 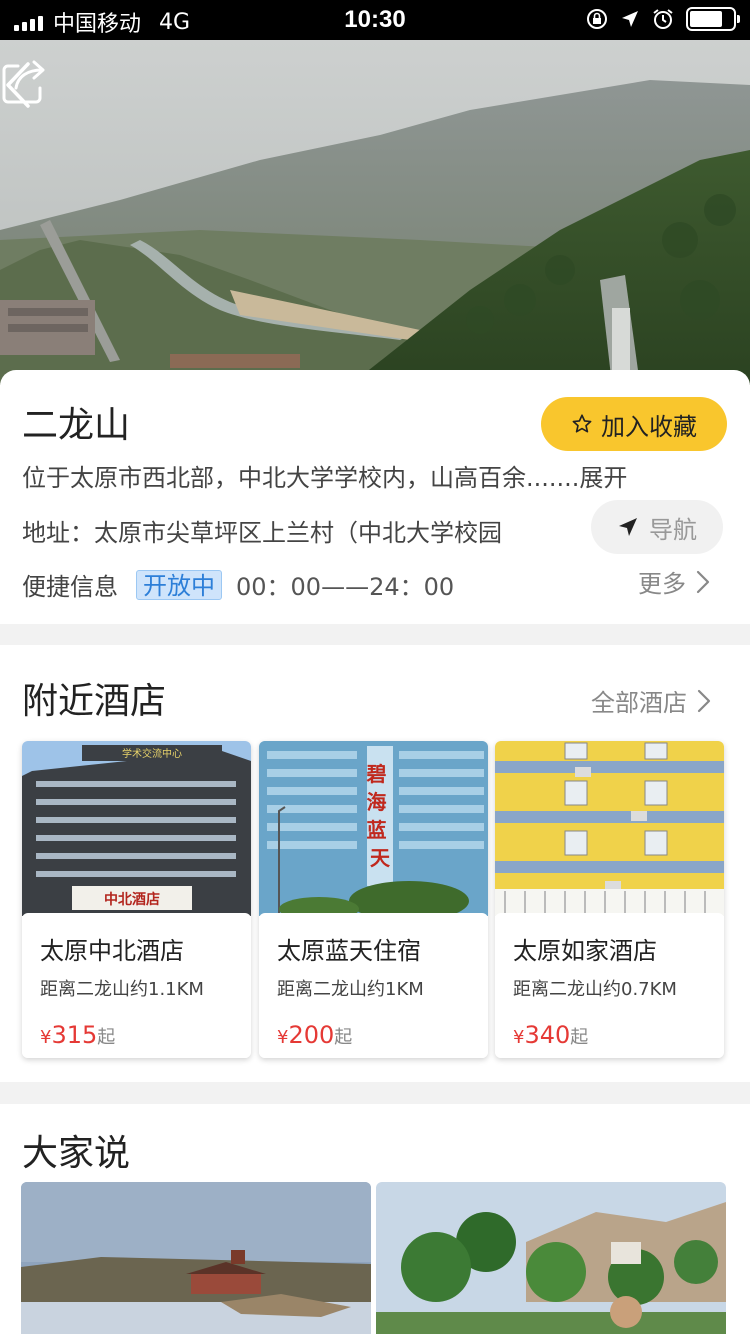 What do you see at coordinates (76, 425) in the screenshot?
I see `page-title: 二龙山` at bounding box center [76, 425].